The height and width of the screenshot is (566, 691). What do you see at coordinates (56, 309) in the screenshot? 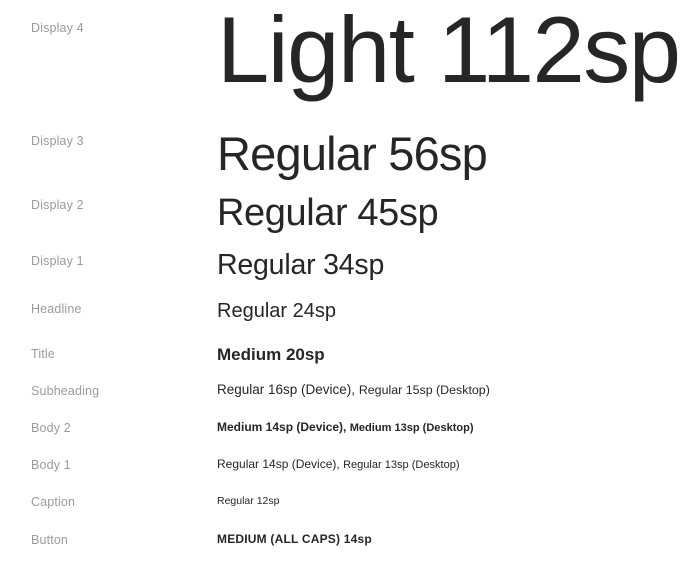
I see `type-style-label-headline: Headline` at bounding box center [56, 309].